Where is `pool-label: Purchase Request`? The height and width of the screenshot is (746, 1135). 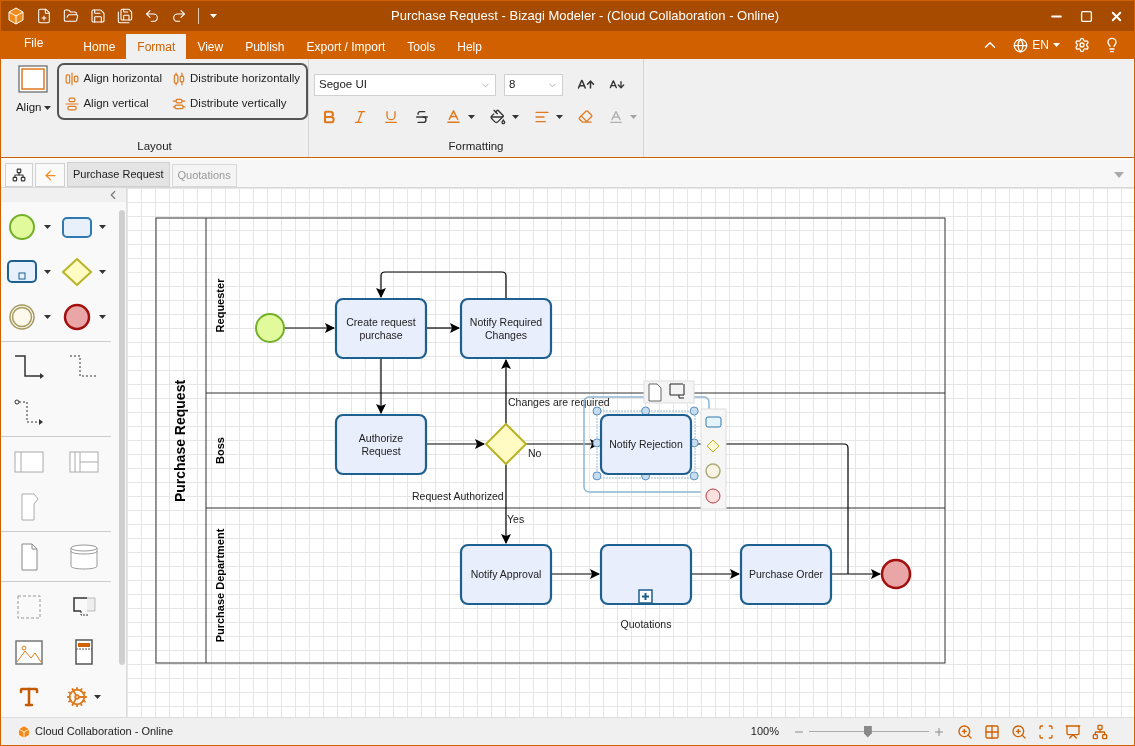 pool-label: Purchase Request is located at coordinates (180, 441).